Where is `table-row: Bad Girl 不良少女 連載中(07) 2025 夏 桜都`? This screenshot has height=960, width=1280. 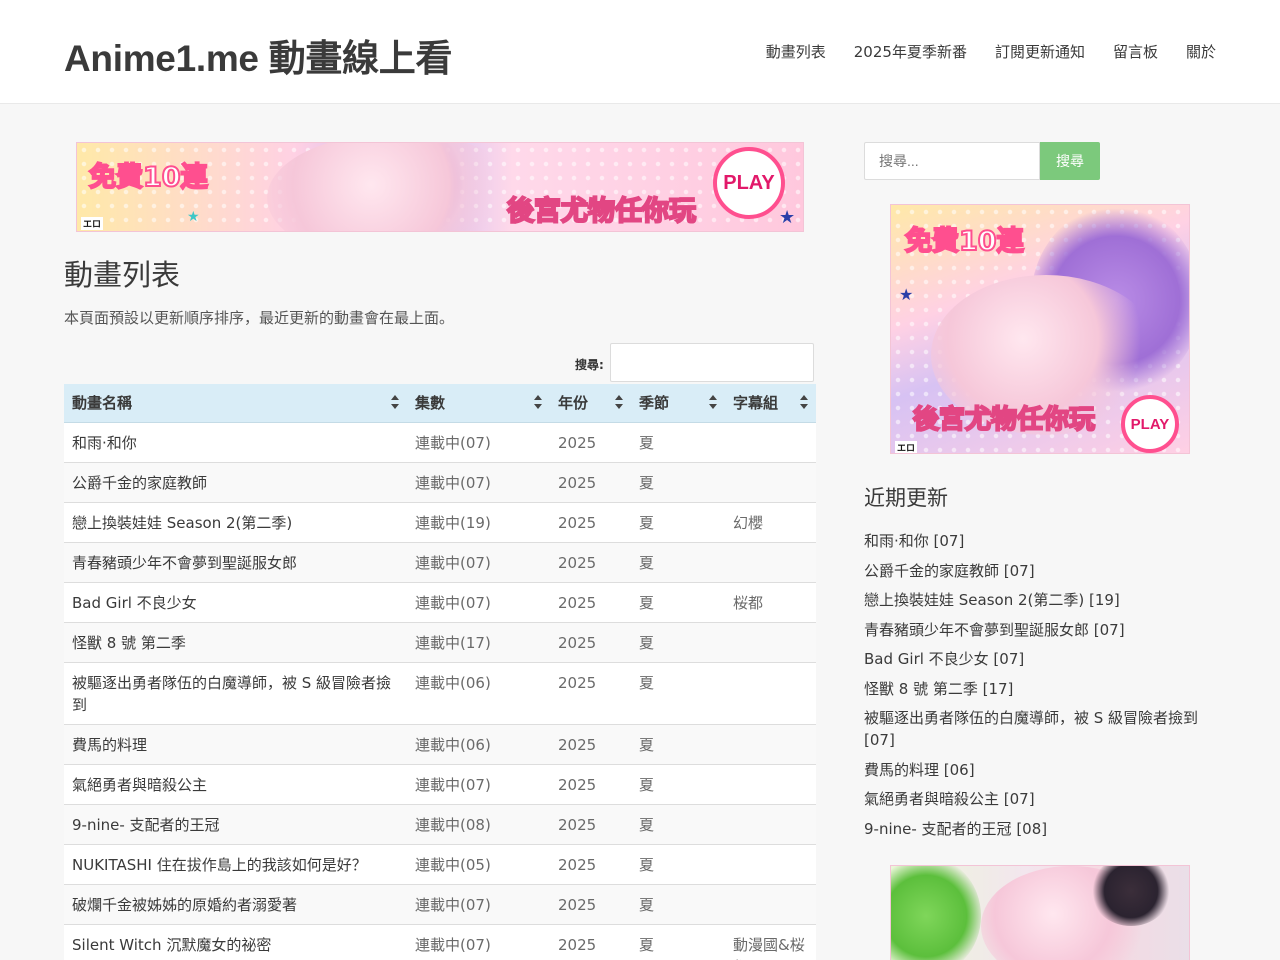
table-row: Bad Girl 不良少女 連載中(07) 2025 夏 桜都 is located at coordinates (440, 601).